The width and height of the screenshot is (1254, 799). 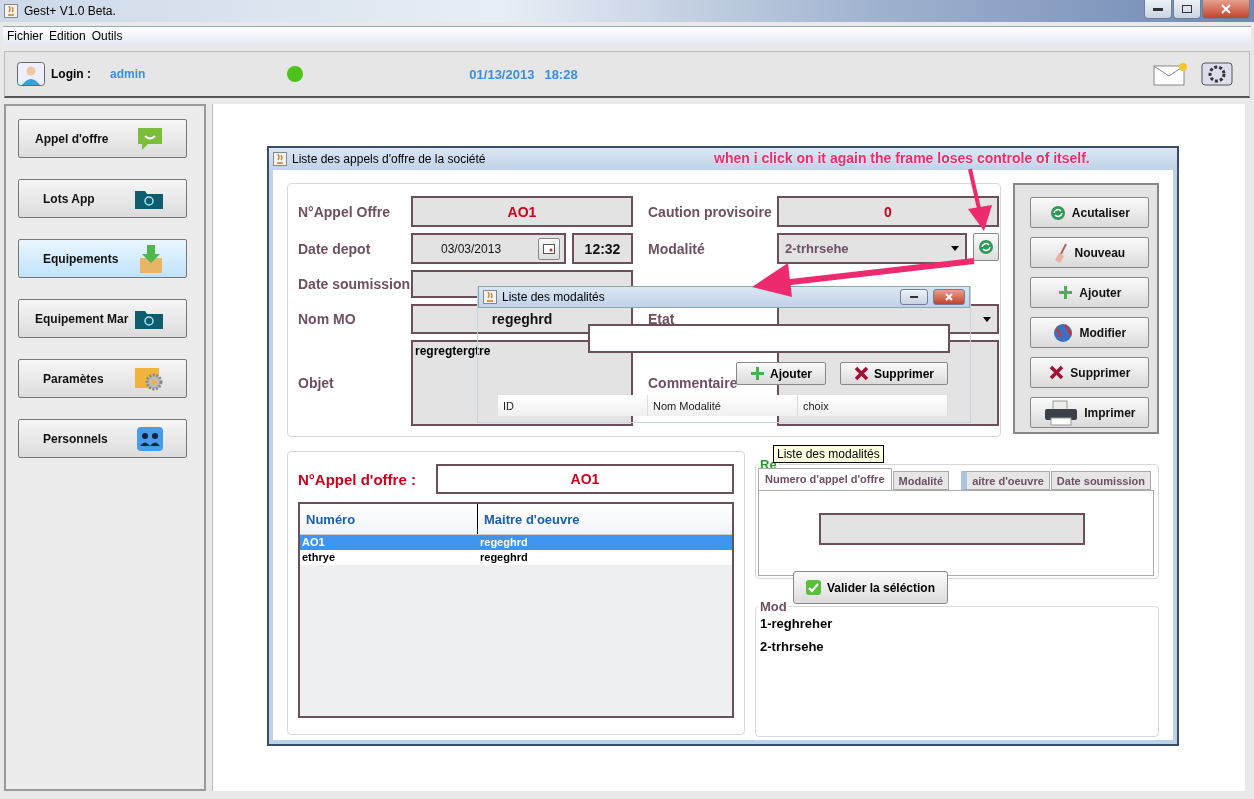 What do you see at coordinates (488, 248) in the screenshot?
I see `date-field: 03/03/2013` at bounding box center [488, 248].